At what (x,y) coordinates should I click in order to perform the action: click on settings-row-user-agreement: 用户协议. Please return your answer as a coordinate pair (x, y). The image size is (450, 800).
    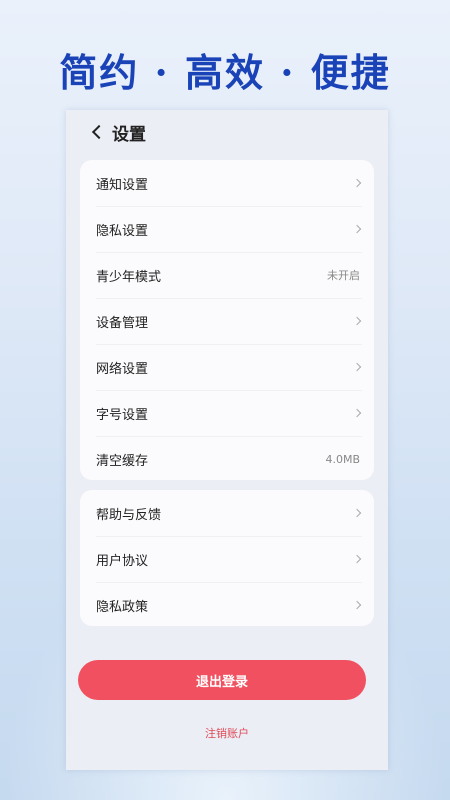
    Looking at the image, I should click on (227, 559).